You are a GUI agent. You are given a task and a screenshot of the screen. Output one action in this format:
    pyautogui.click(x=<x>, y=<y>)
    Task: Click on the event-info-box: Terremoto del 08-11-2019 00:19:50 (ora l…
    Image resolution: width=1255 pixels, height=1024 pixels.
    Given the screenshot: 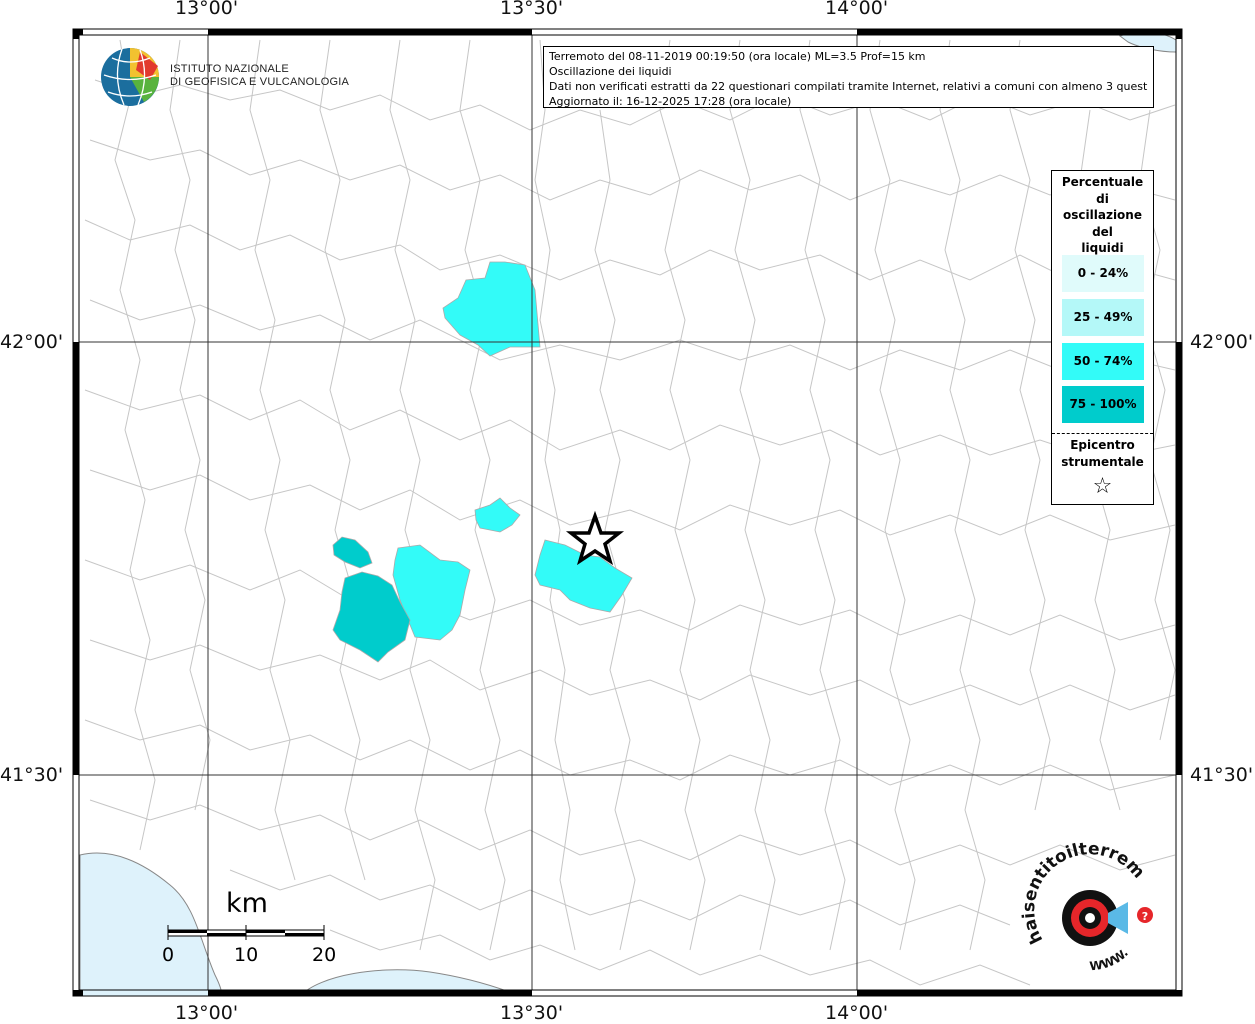 What is the action you would take?
    pyautogui.click(x=848, y=77)
    